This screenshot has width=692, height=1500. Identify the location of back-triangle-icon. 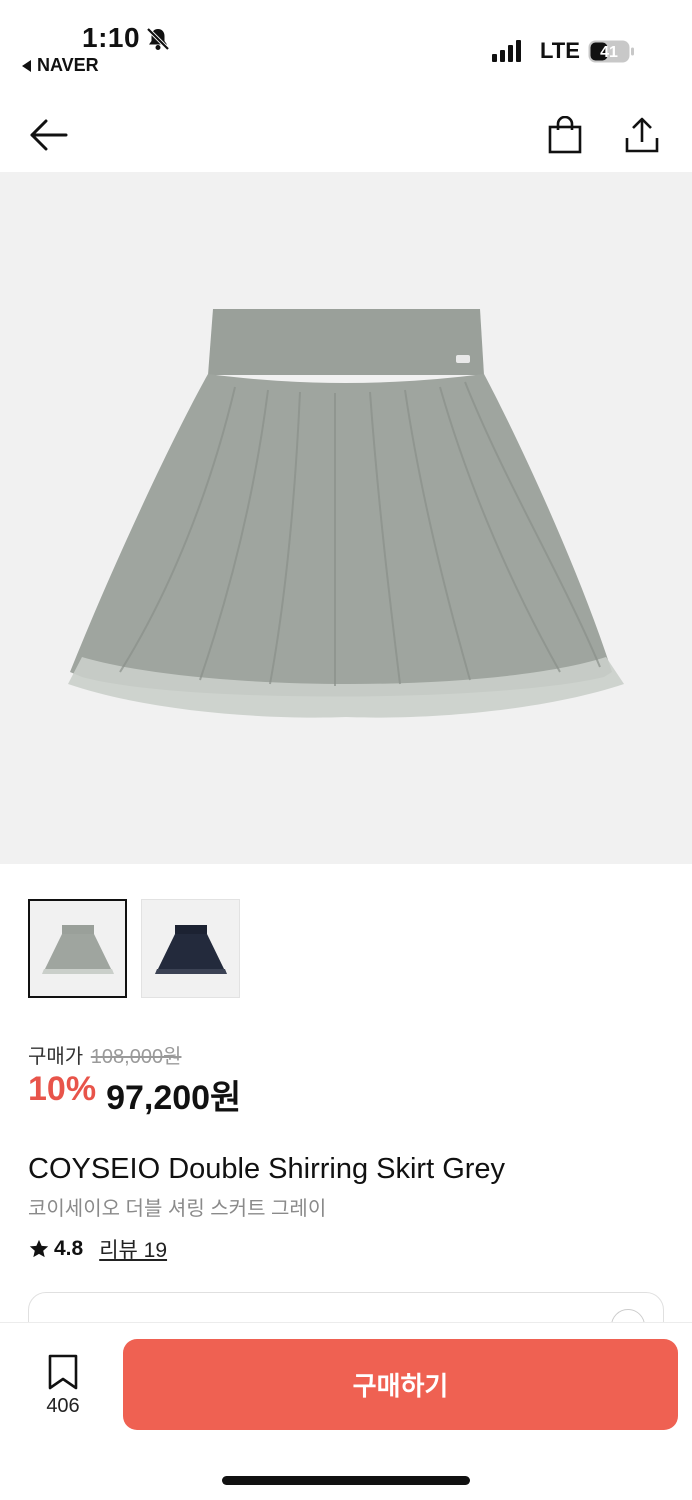
(26, 65).